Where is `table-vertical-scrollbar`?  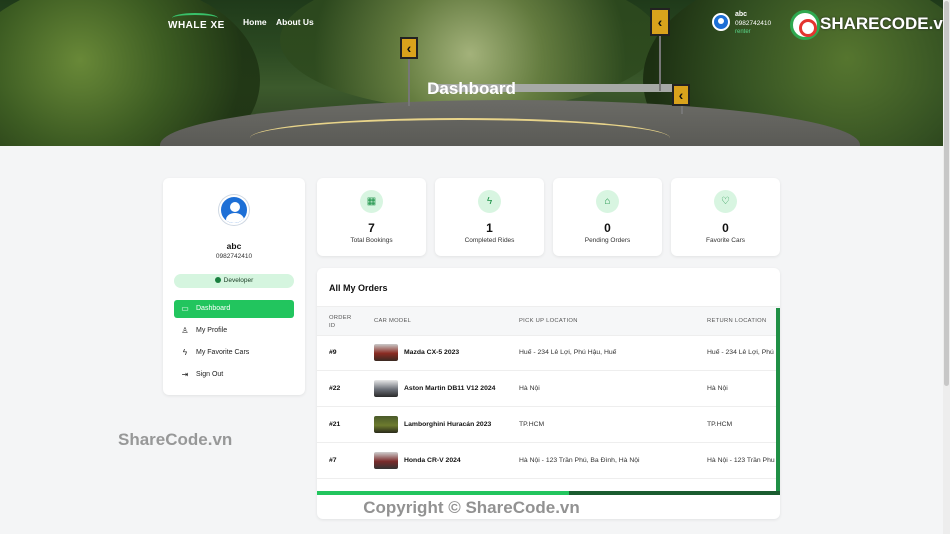 table-vertical-scrollbar is located at coordinates (778, 401).